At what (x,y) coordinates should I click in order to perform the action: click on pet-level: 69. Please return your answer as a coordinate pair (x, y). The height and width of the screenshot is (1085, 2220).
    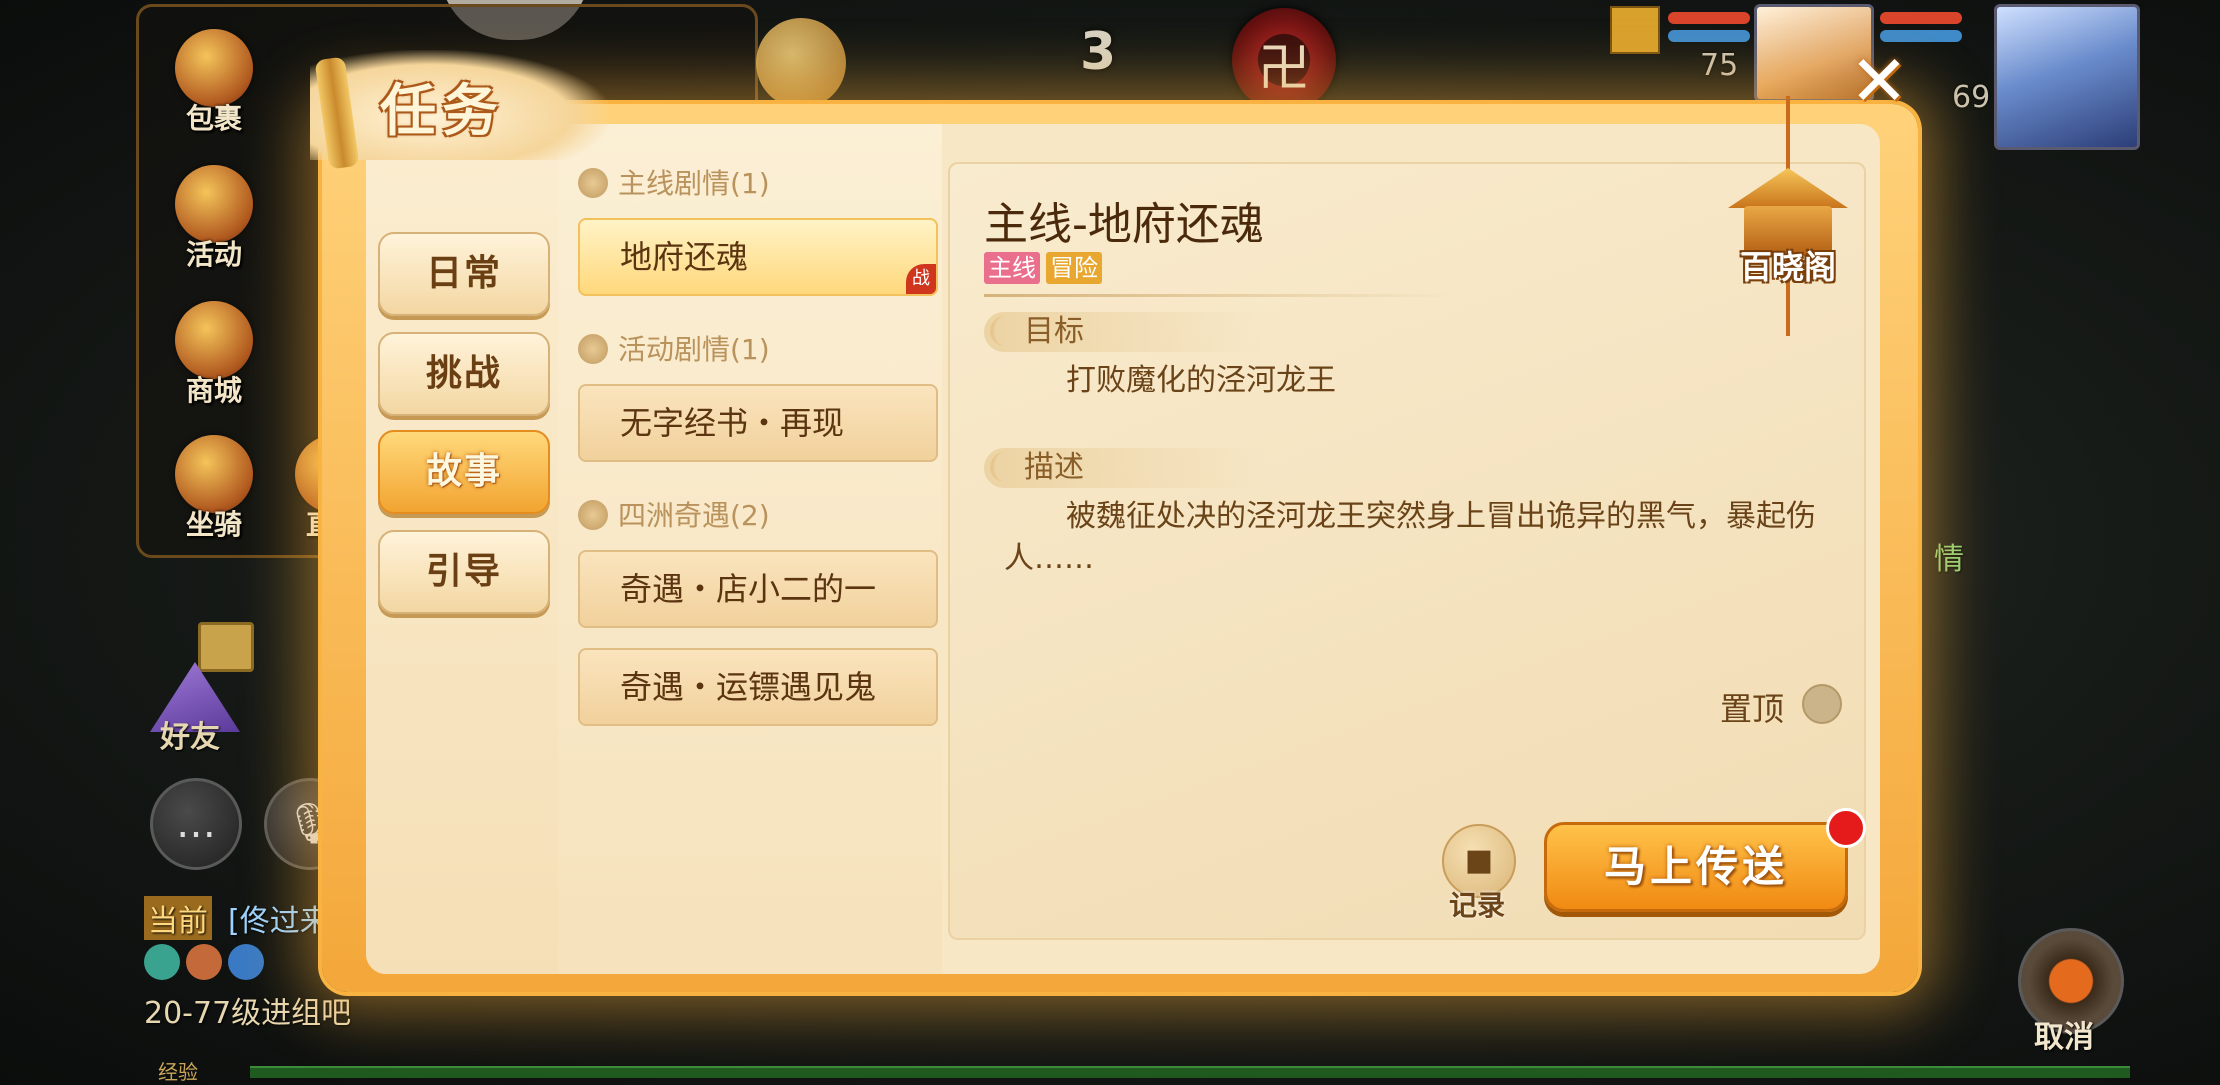
    Looking at the image, I should click on (1971, 97).